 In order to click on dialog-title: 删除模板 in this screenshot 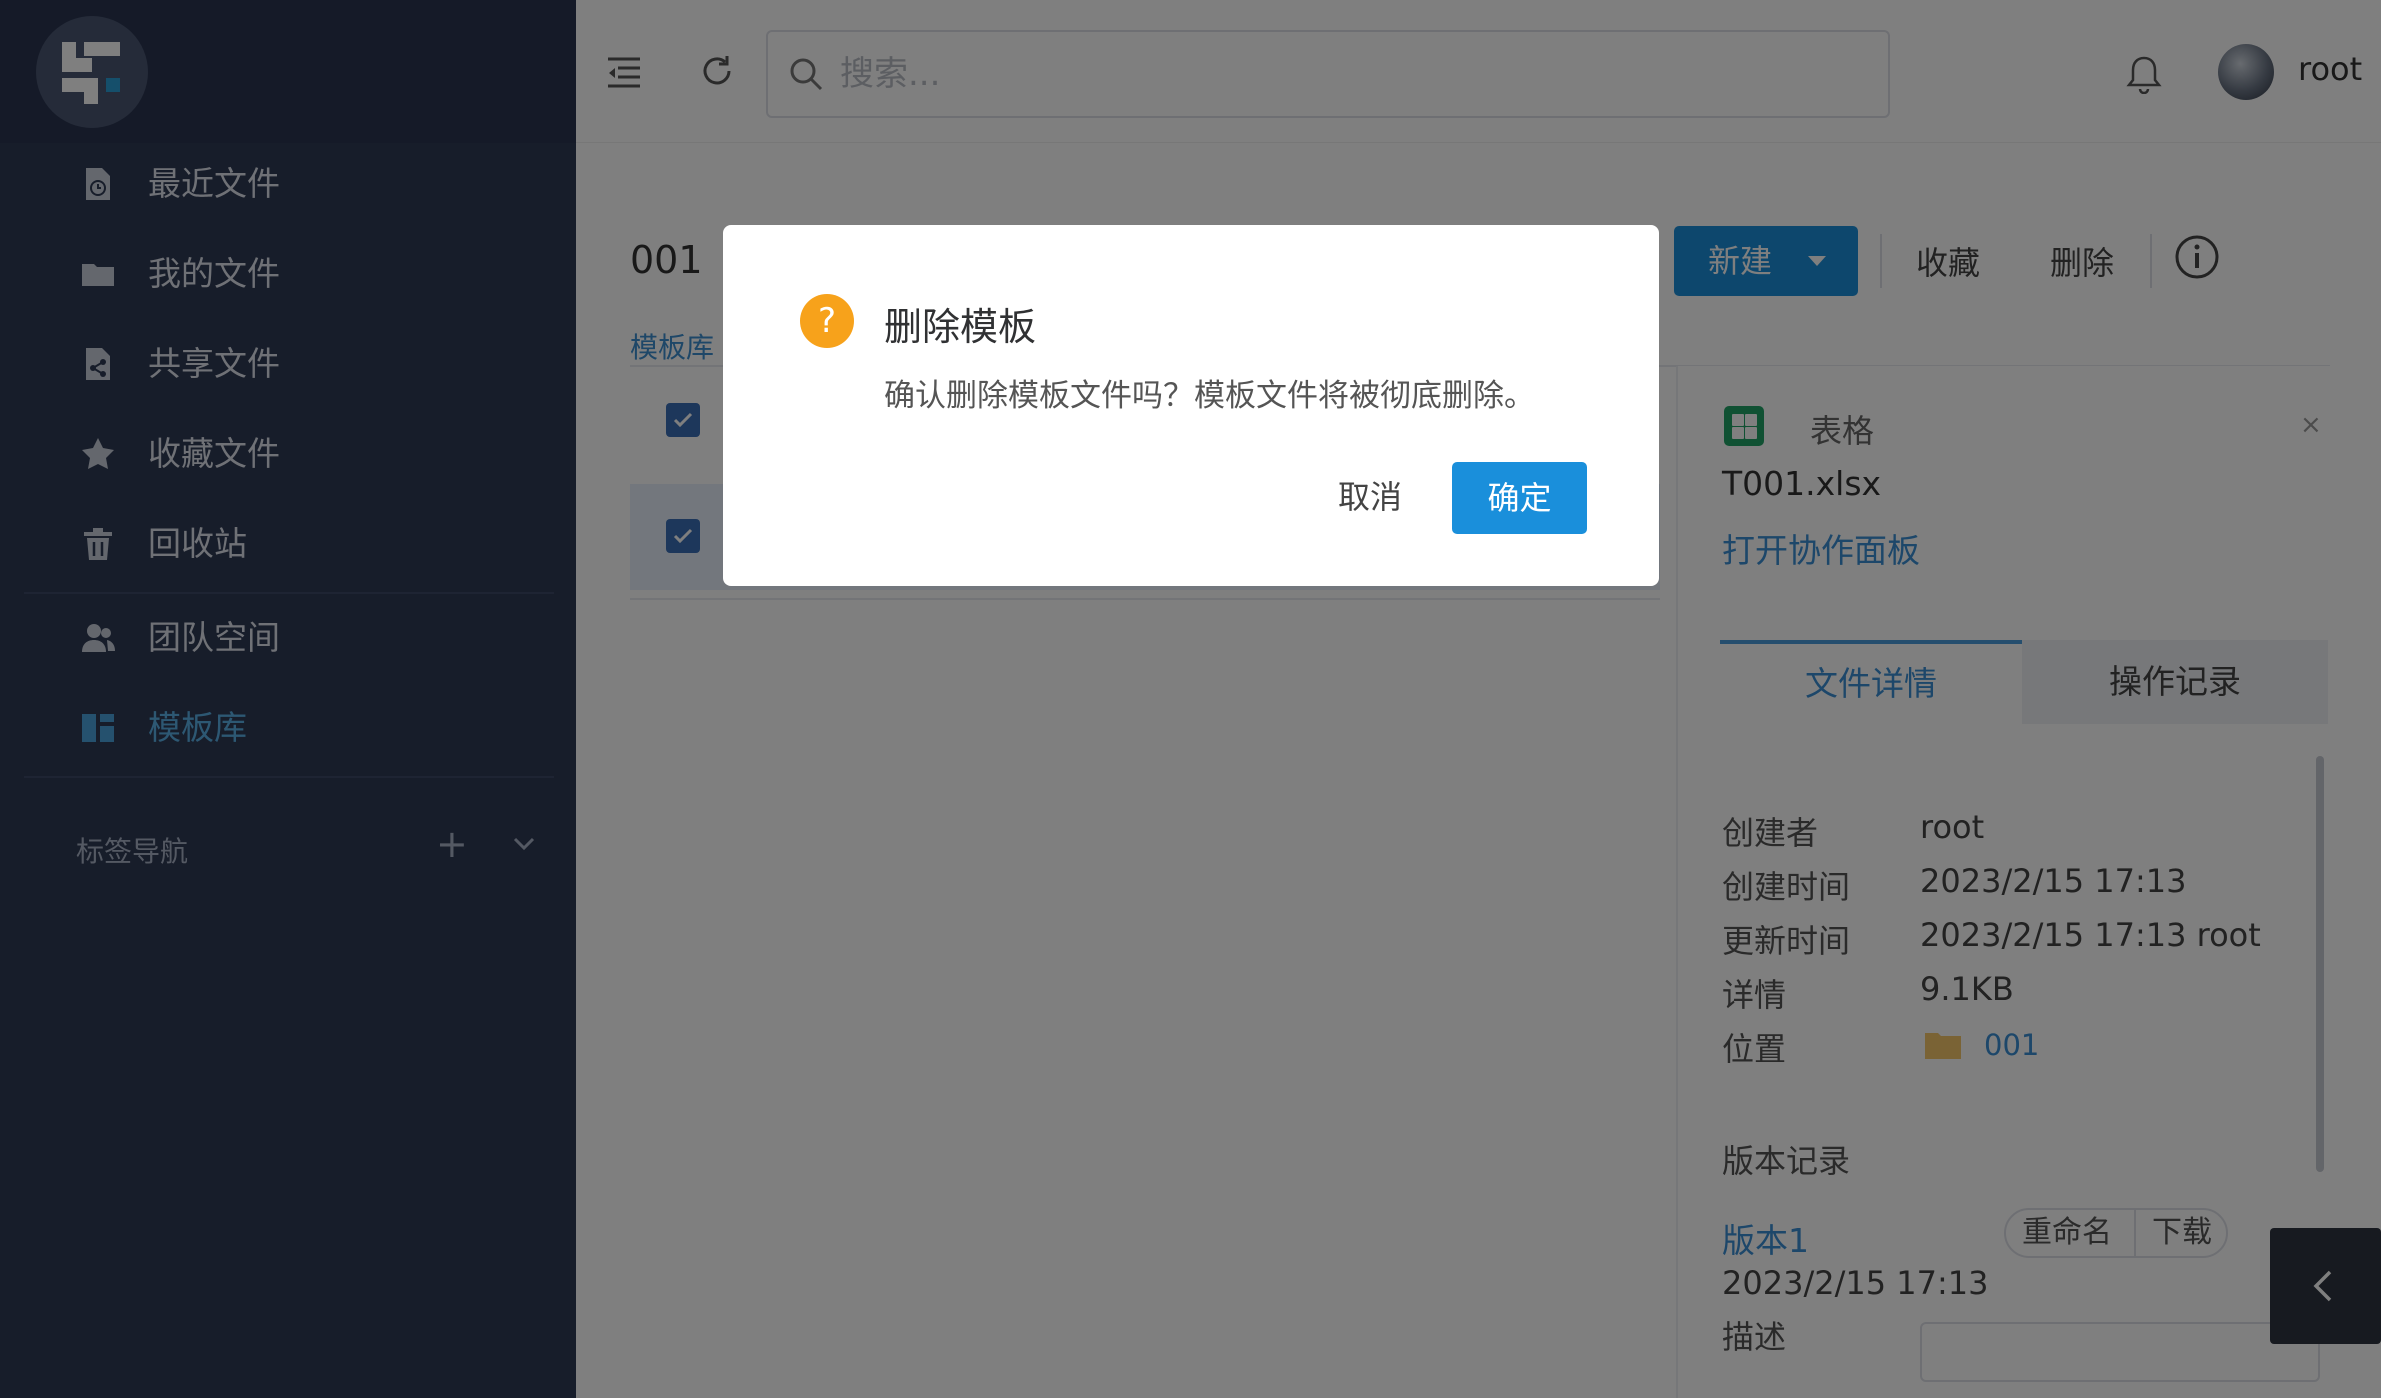, I will do `click(960, 327)`.